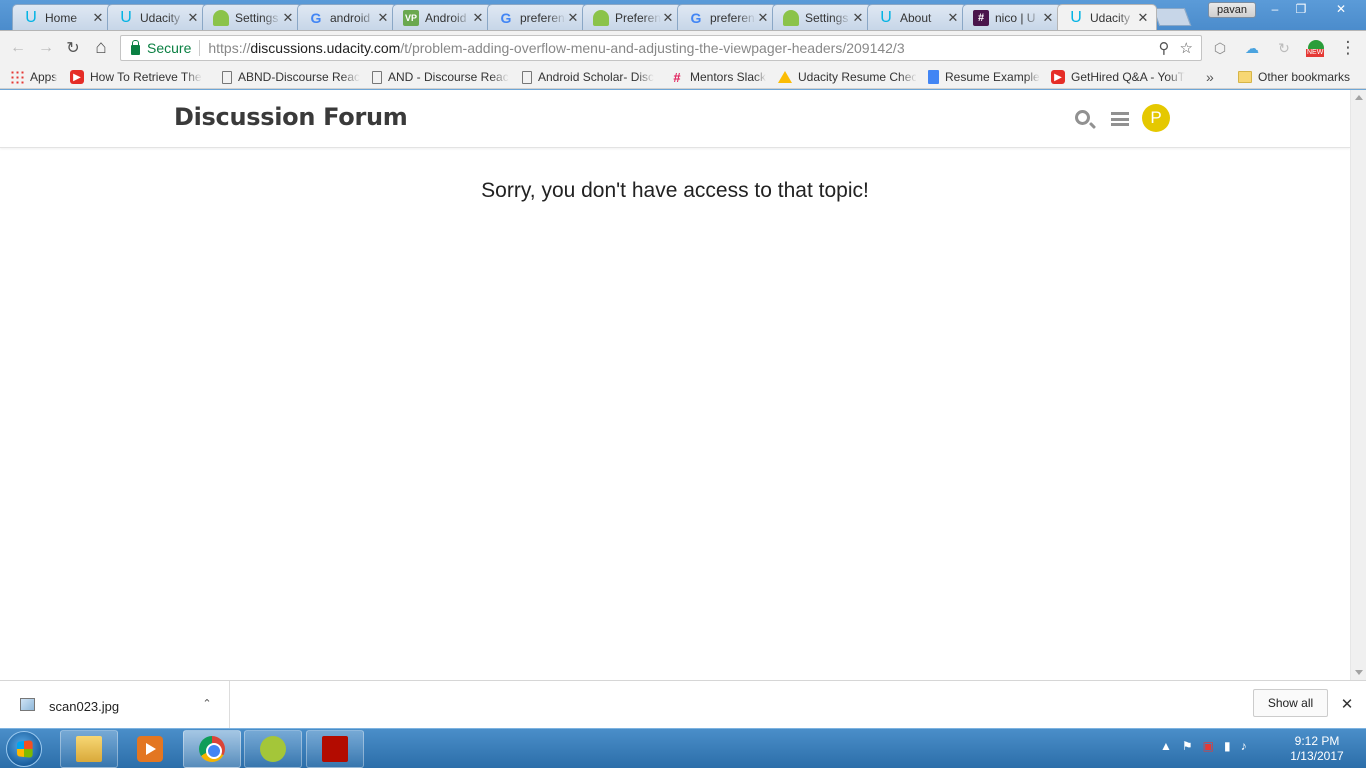 The width and height of the screenshot is (1366, 768). Describe the element at coordinates (1284, 48) in the screenshot. I see `extension-refresh-icon: ↻` at that location.